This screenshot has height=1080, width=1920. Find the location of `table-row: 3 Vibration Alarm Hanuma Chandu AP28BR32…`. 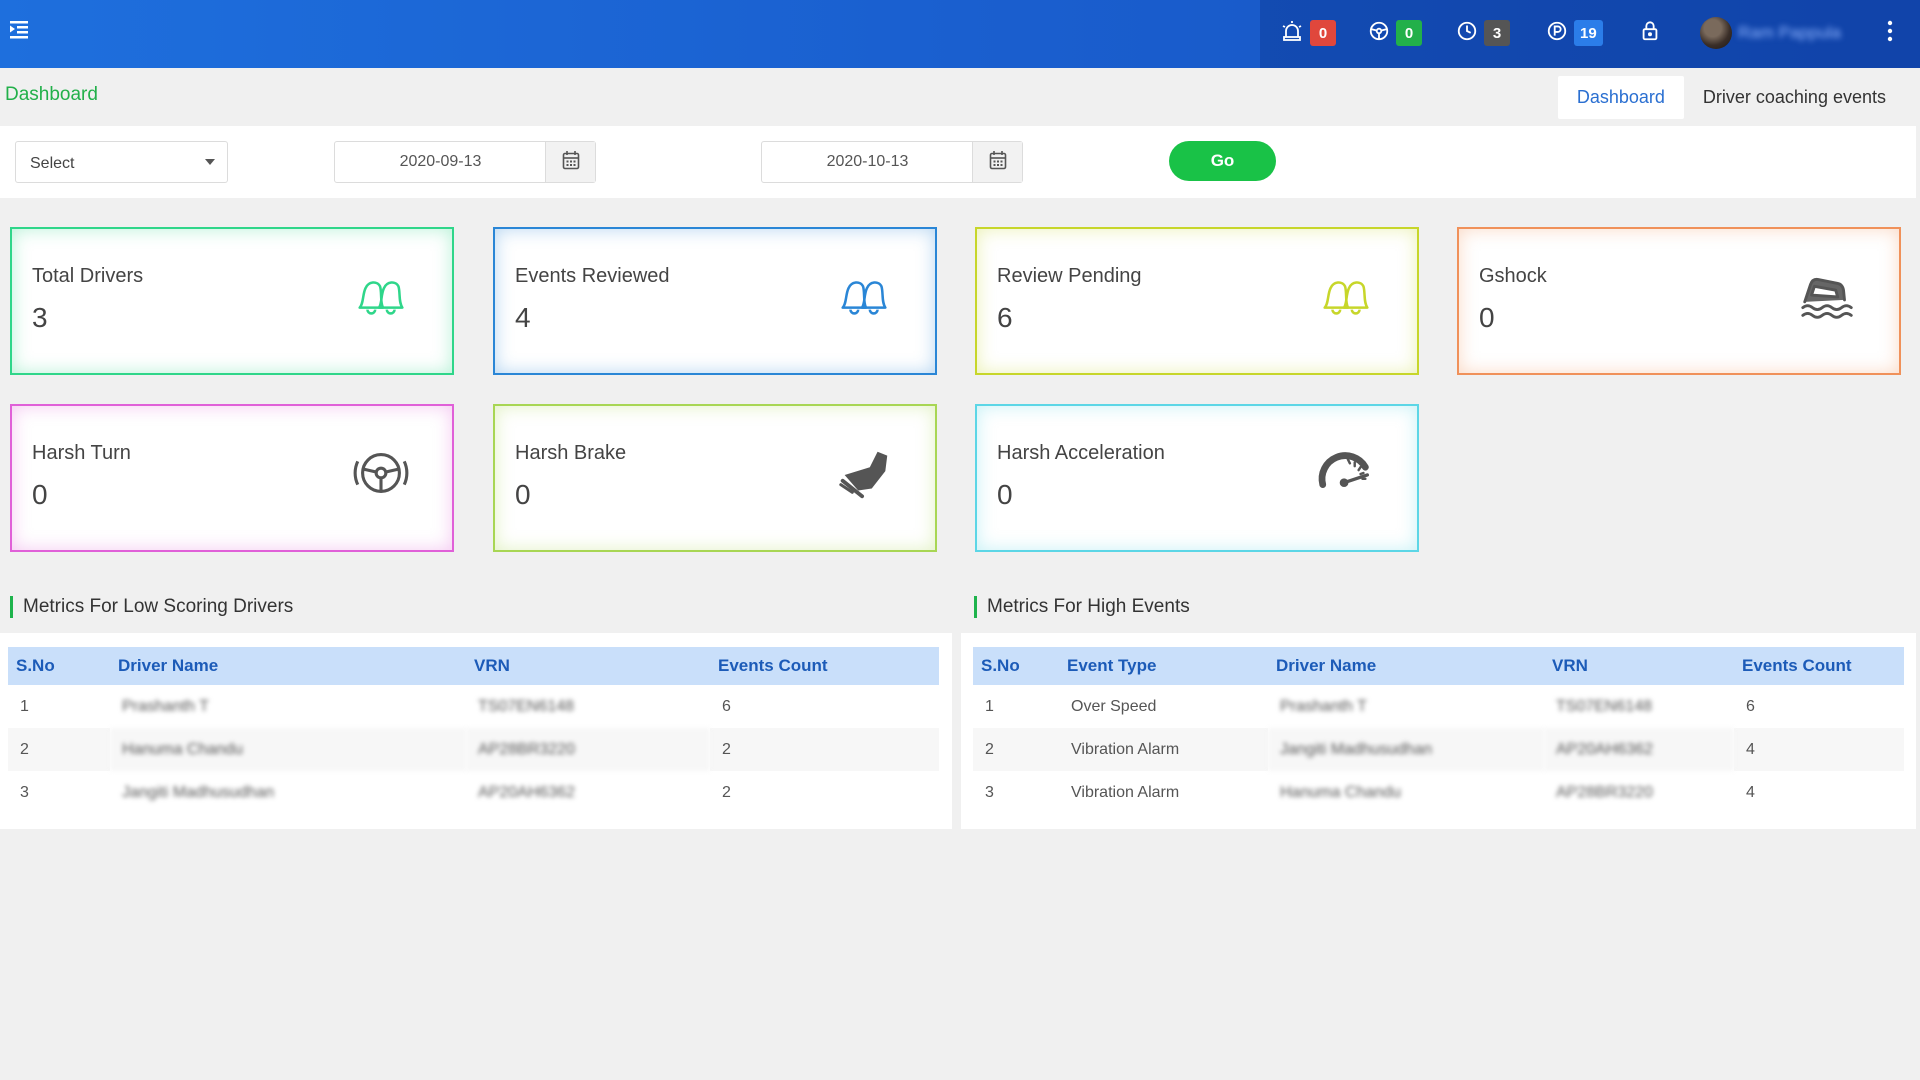

table-row: 3 Vibration Alarm Hanuma Chandu AP28BR32… is located at coordinates (1438, 792).